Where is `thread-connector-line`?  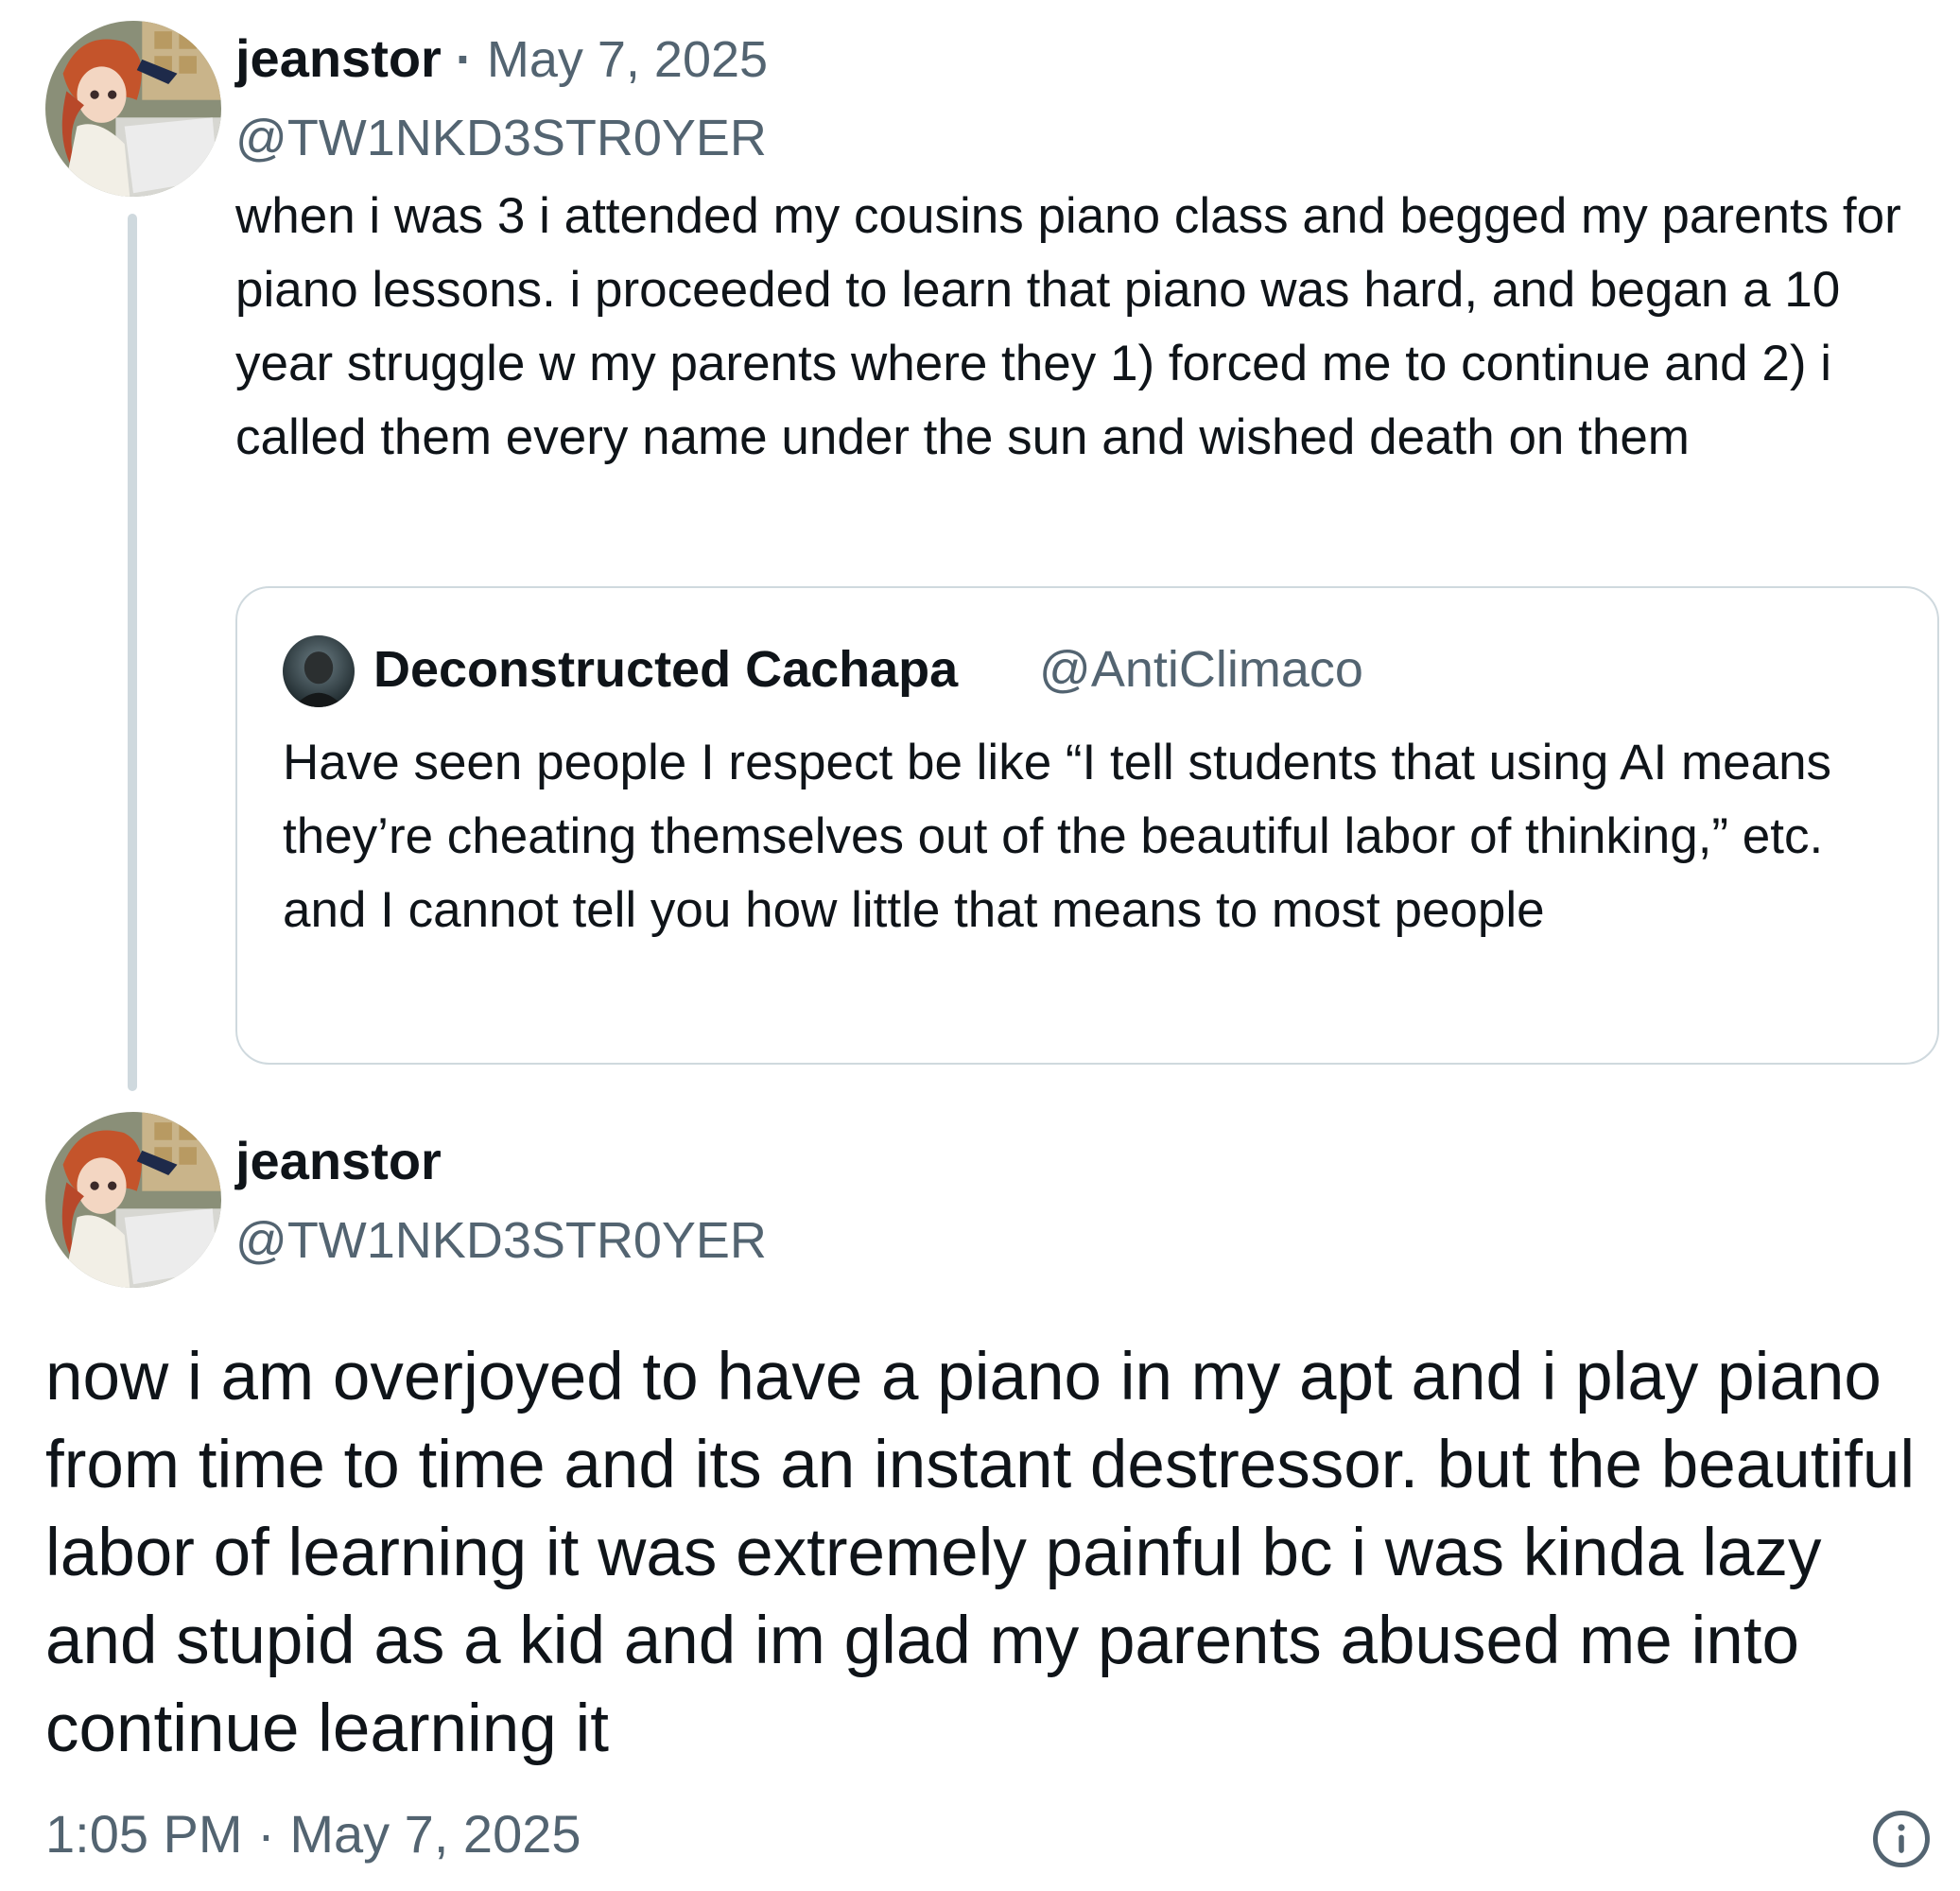
thread-connector-line is located at coordinates (133, 652).